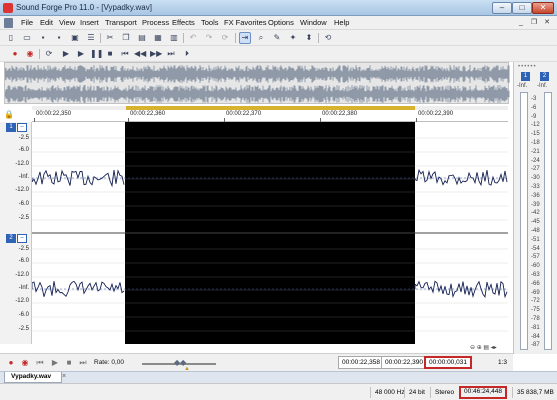  What do you see at coordinates (522, 8) in the screenshot?
I see `maximize-button: □` at bounding box center [522, 8].